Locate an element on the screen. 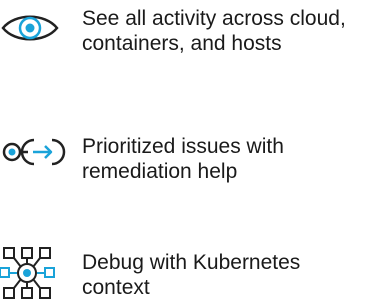 The height and width of the screenshot is (307, 389). remediation-arrow-icon is located at coordinates (33, 150).